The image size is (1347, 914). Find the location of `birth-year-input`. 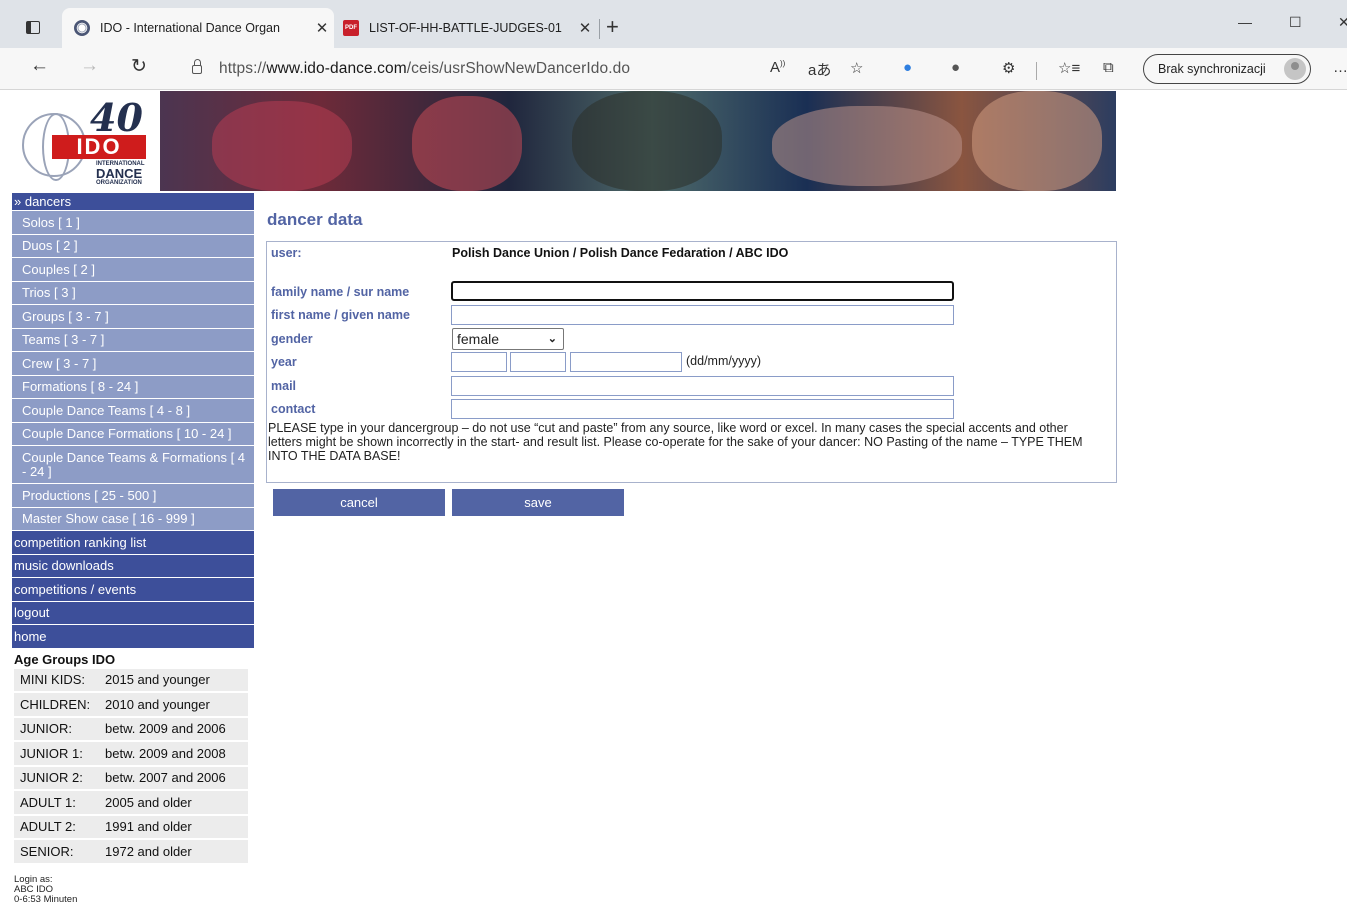

birth-year-input is located at coordinates (626, 362).